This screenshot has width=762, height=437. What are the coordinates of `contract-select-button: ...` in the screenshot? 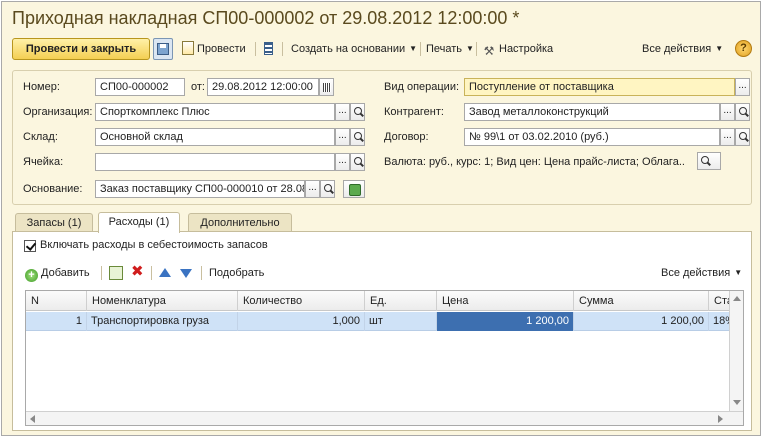 It's located at (727, 137).